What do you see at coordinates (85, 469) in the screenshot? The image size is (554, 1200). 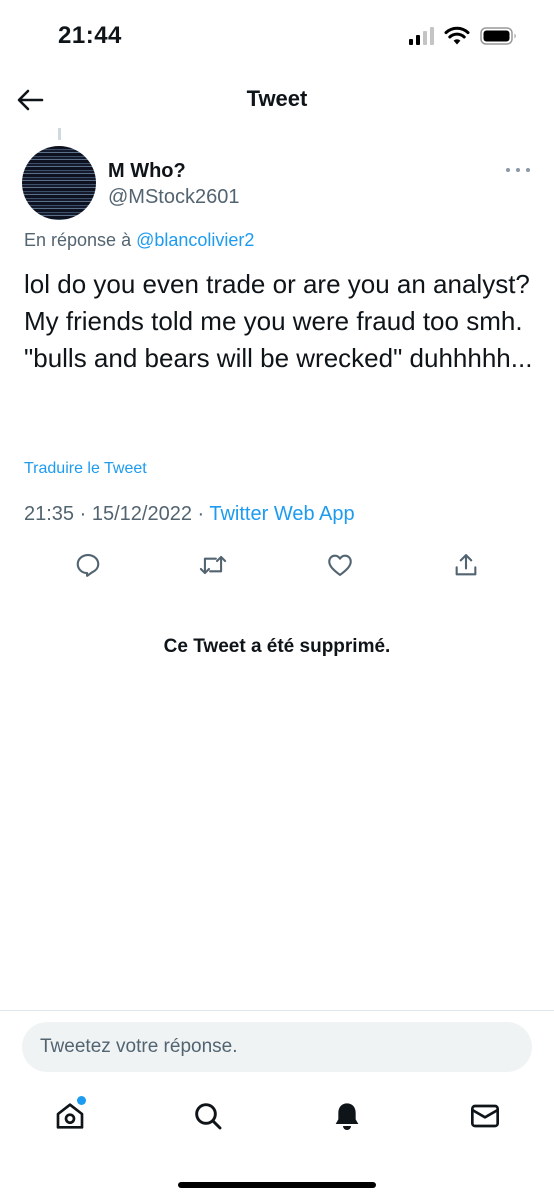 I see `translate-tweet-link: Traduire le Tweet` at bounding box center [85, 469].